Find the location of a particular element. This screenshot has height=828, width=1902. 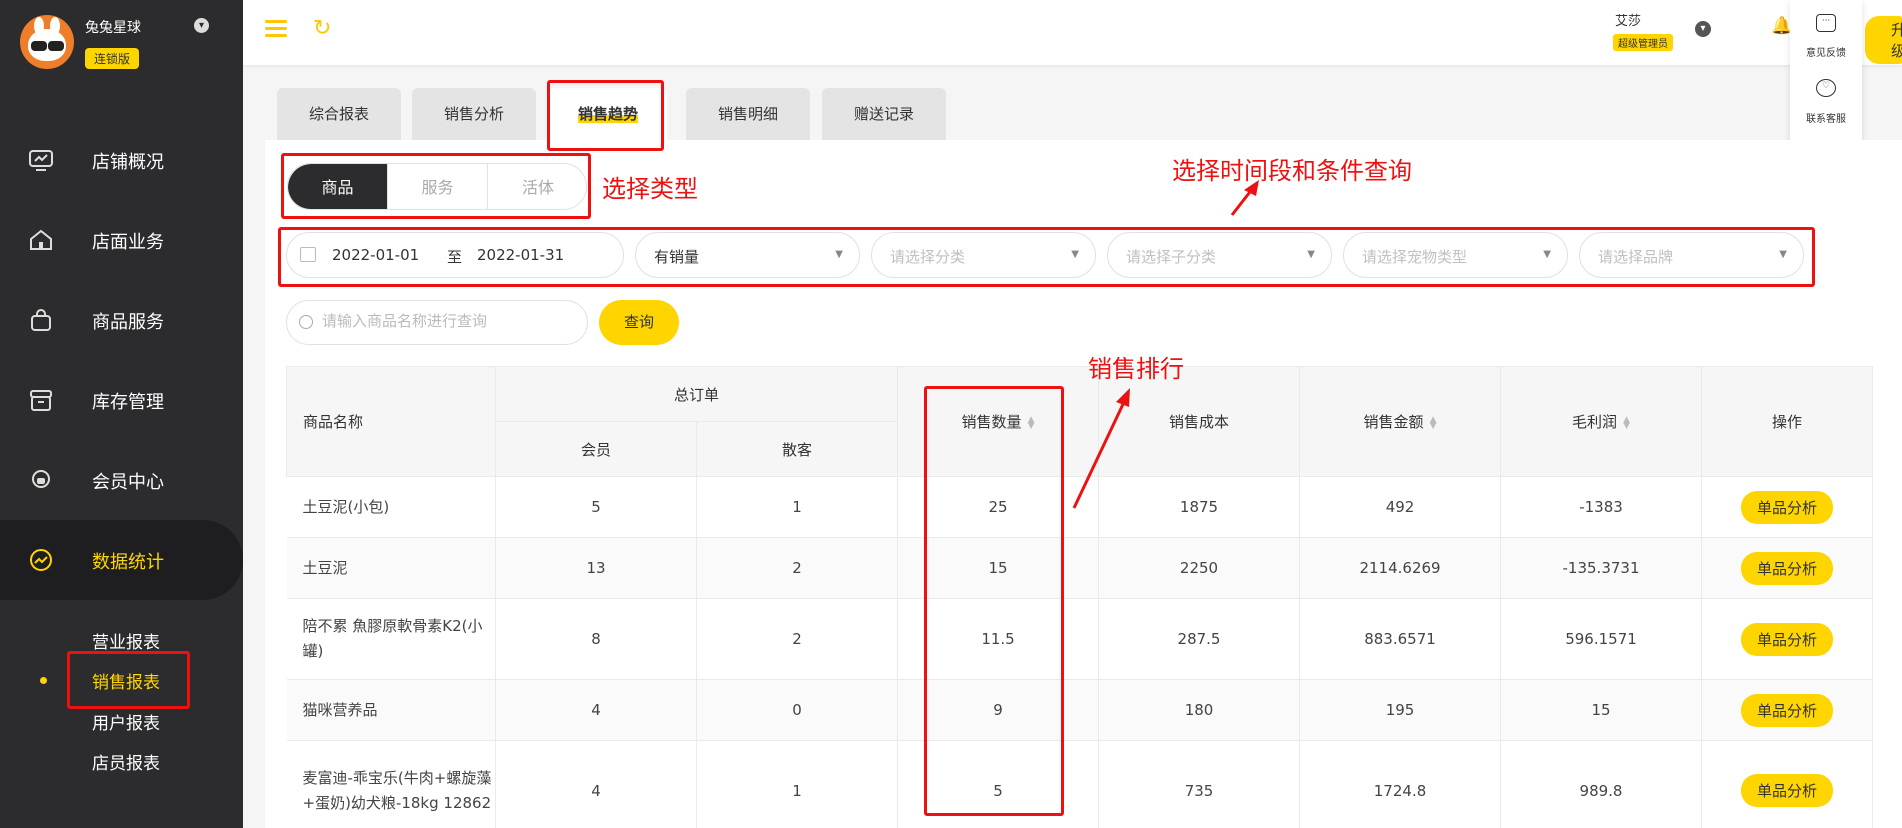

cell-name: 陪不累 魚膠原軟骨素K2(小罐) is located at coordinates (391, 639).